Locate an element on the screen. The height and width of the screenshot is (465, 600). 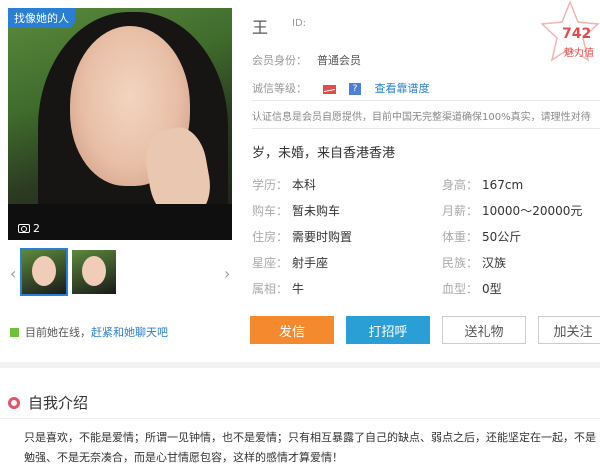
intro-heading: 自我介绍 is located at coordinates (48, 402).